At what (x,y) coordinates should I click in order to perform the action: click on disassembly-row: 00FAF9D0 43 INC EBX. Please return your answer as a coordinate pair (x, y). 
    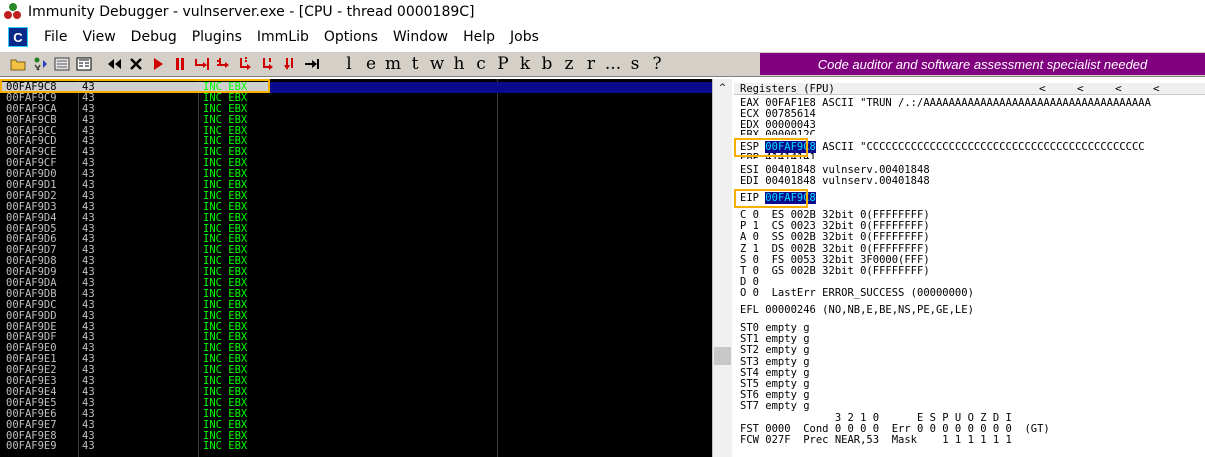
    Looking at the image, I should click on (356, 174).